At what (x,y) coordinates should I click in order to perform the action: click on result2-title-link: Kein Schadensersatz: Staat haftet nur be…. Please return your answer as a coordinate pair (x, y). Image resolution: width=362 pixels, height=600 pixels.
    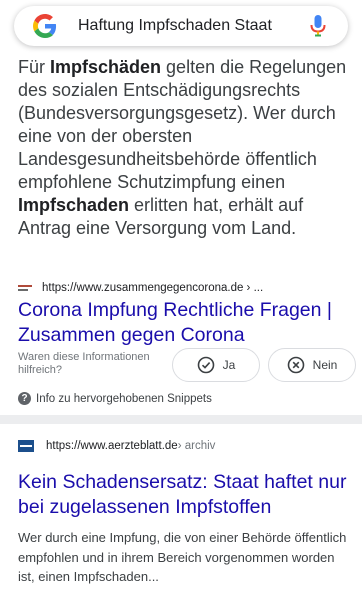
    Looking at the image, I should click on (183, 495).